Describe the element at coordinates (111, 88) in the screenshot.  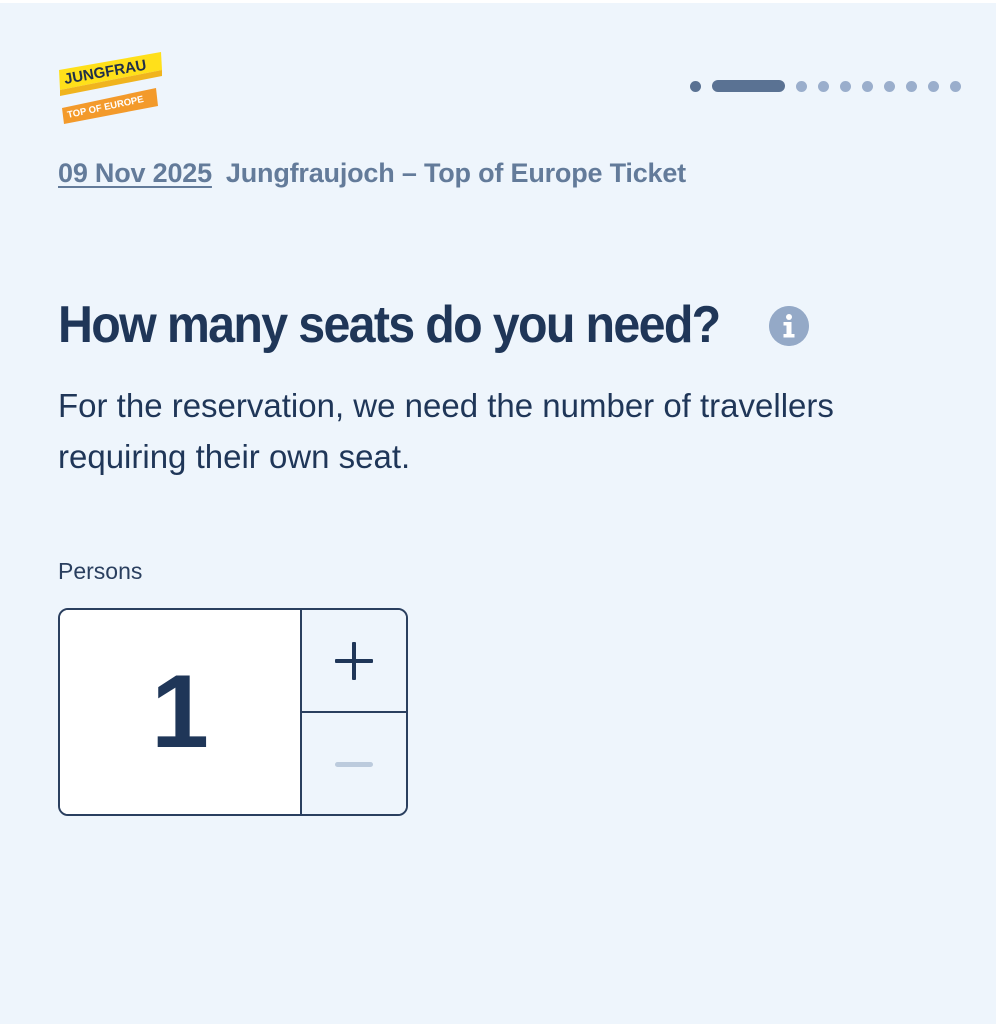
I see `jungfrau-logo: JUNGFRAU TOP OF EUROPE` at that location.